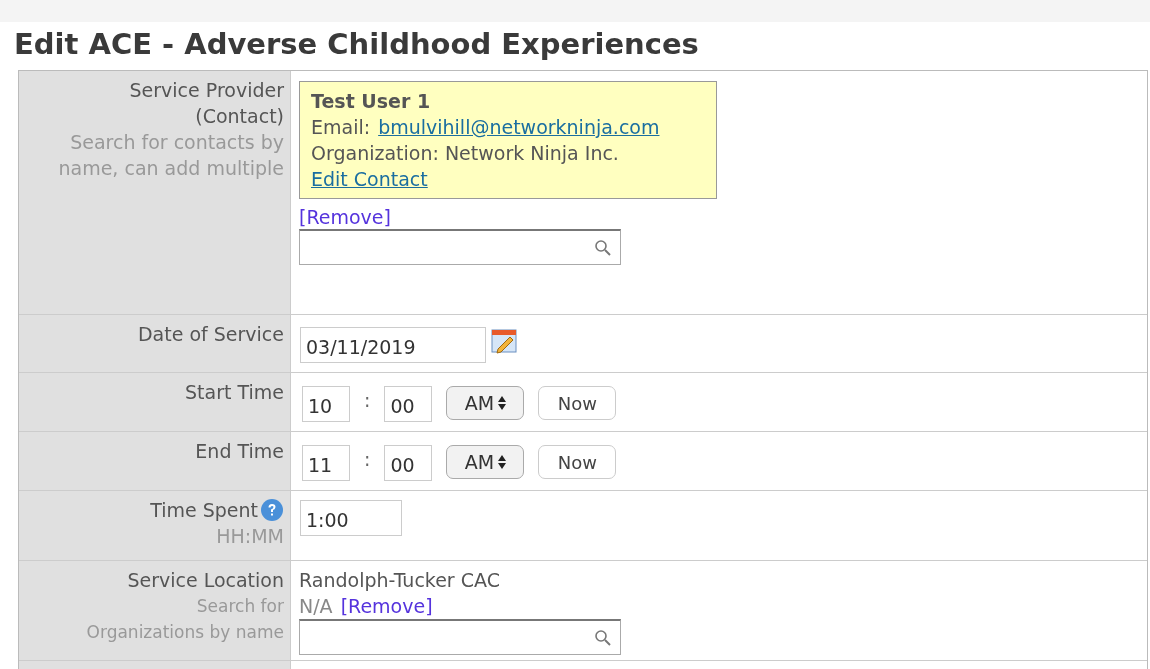 This screenshot has height=669, width=1150. Describe the element at coordinates (371, 101) in the screenshot. I see `contact-name: Test User 1` at that location.